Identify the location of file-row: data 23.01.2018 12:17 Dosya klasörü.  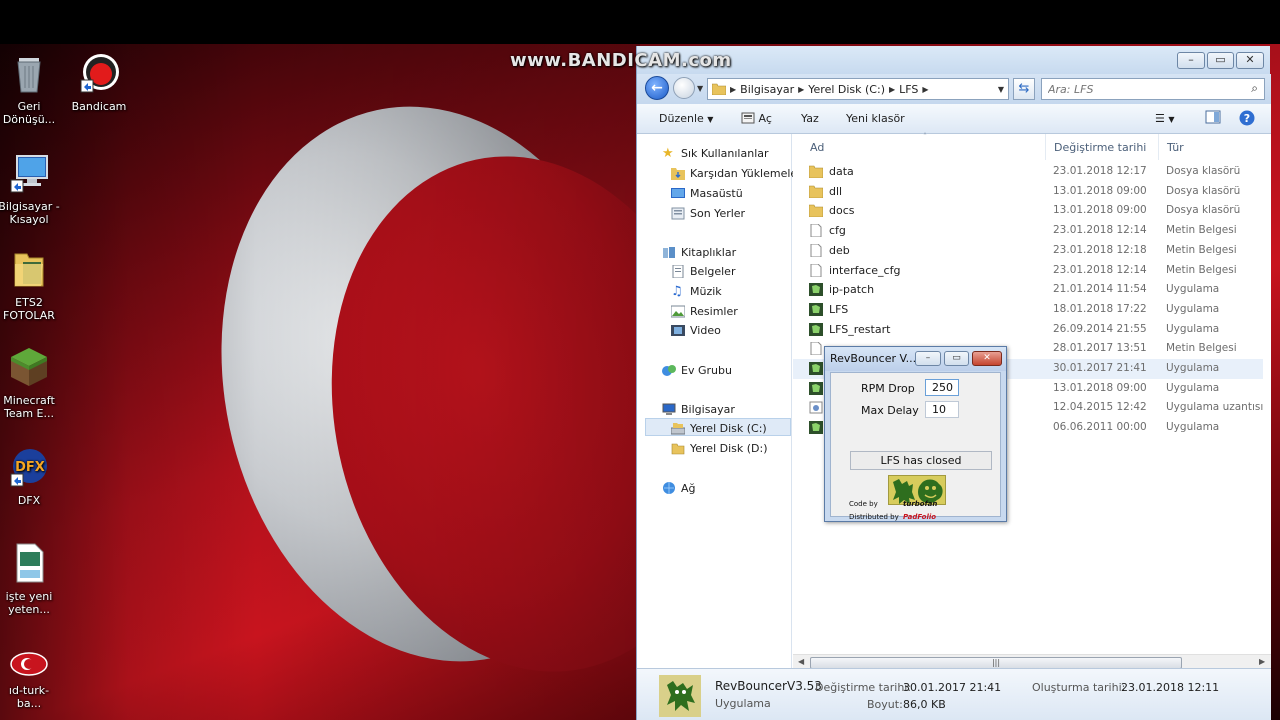
(1028, 172).